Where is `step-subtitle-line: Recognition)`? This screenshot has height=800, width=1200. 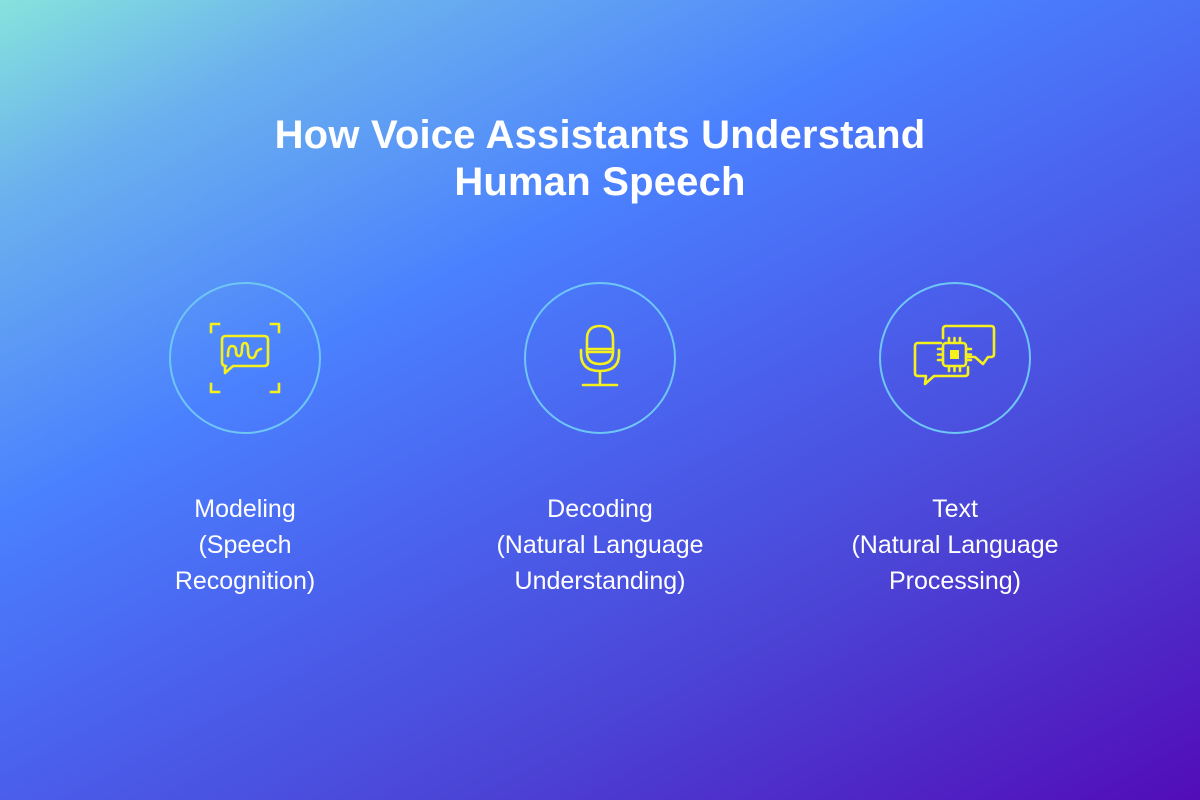 step-subtitle-line: Recognition) is located at coordinates (245, 581).